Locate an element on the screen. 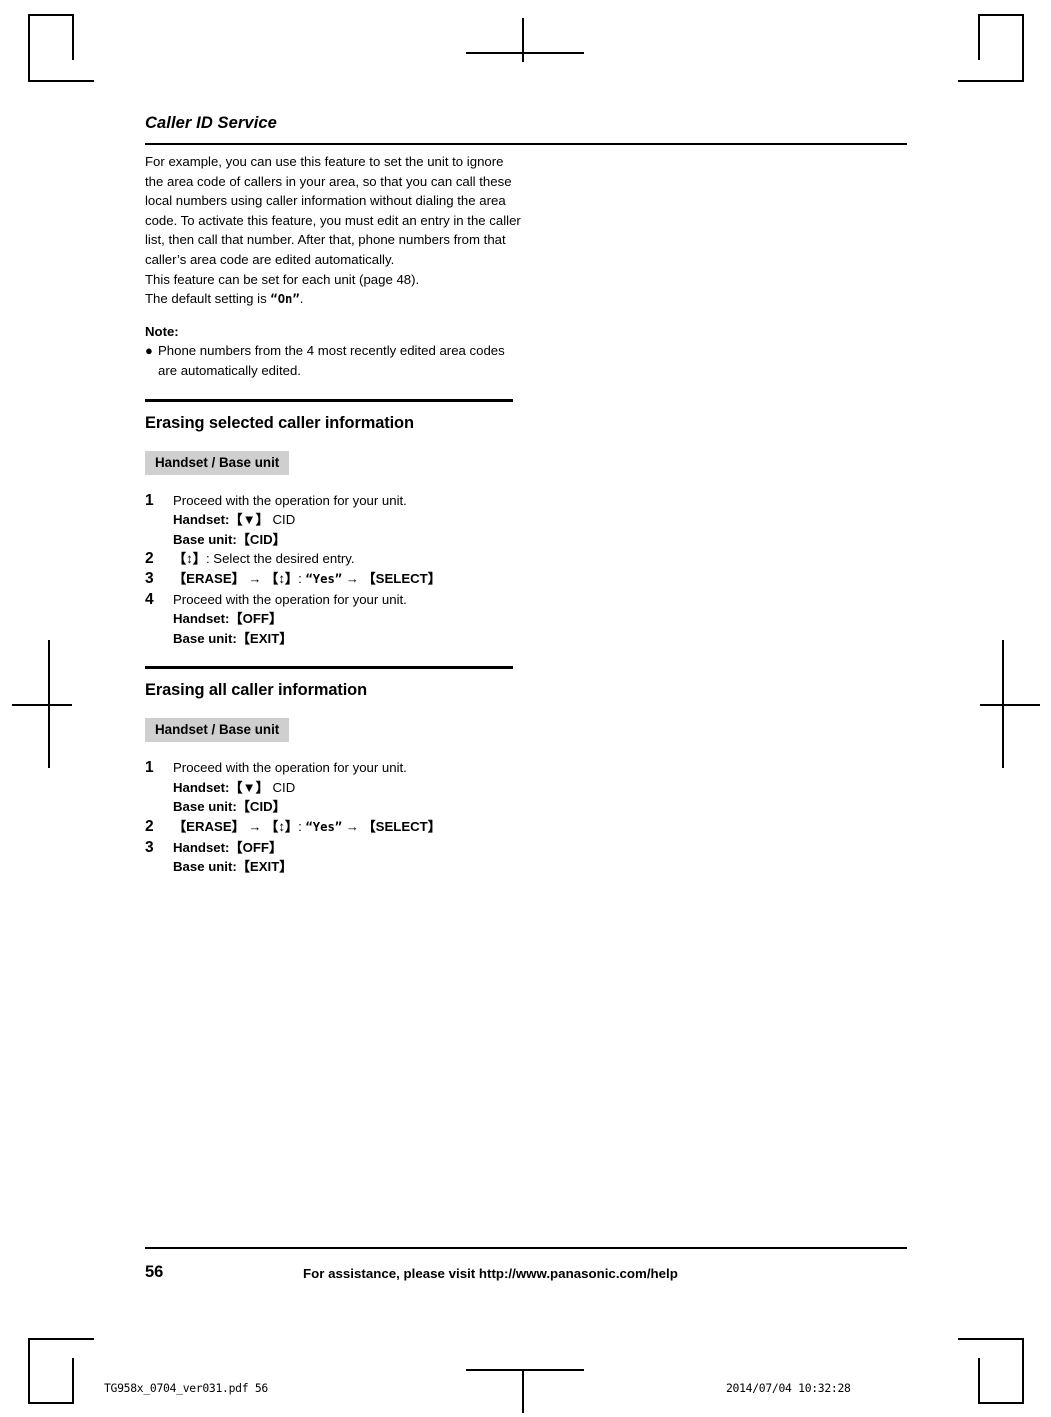  step-item: 3 Handset:【OFF】 Base unit:【EXIT】 is located at coordinates (335, 857).